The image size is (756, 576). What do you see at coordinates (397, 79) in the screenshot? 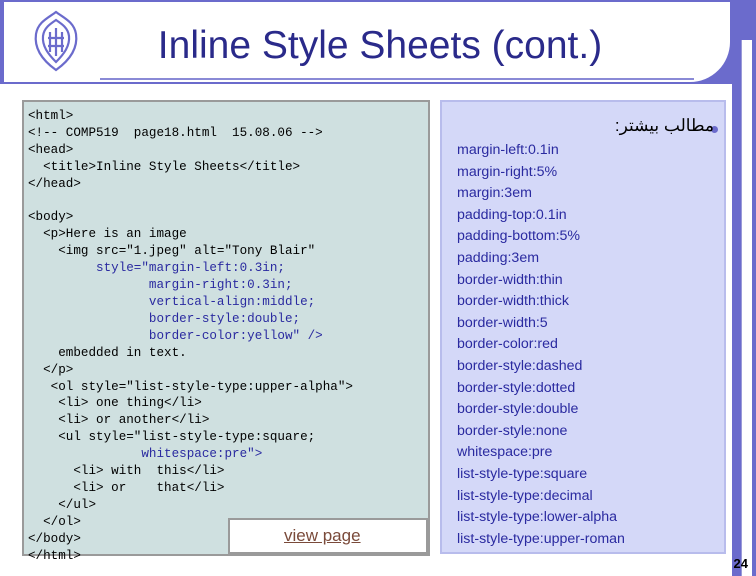
I see `title-underline` at bounding box center [397, 79].